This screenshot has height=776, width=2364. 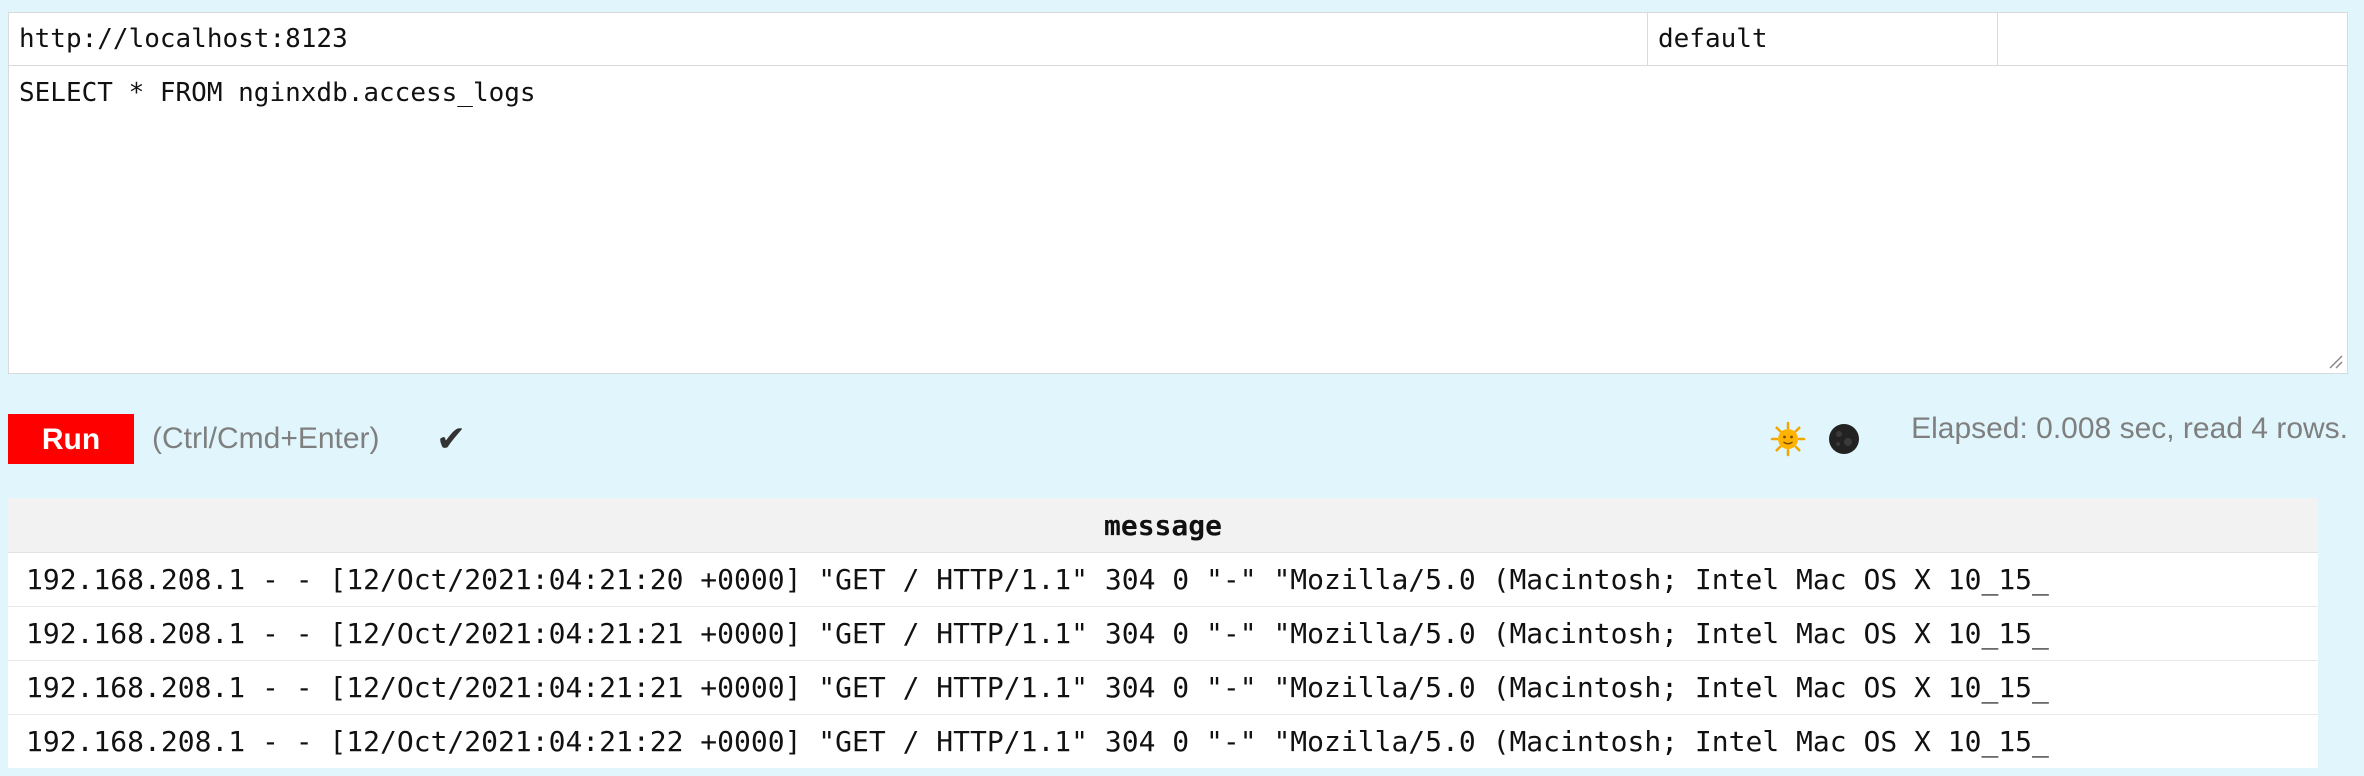 What do you see at coordinates (2129, 428) in the screenshot?
I see `elapsed-status: Elapsed: 0.008 sec, read 4 rows.` at bounding box center [2129, 428].